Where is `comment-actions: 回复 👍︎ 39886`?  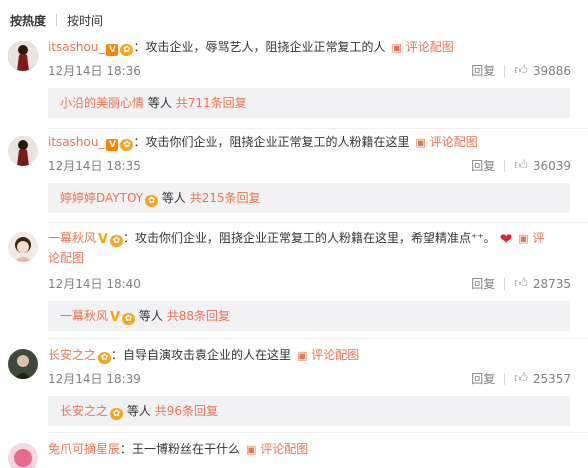 comment-actions: 回复 👍︎ 39886 is located at coordinates (521, 70).